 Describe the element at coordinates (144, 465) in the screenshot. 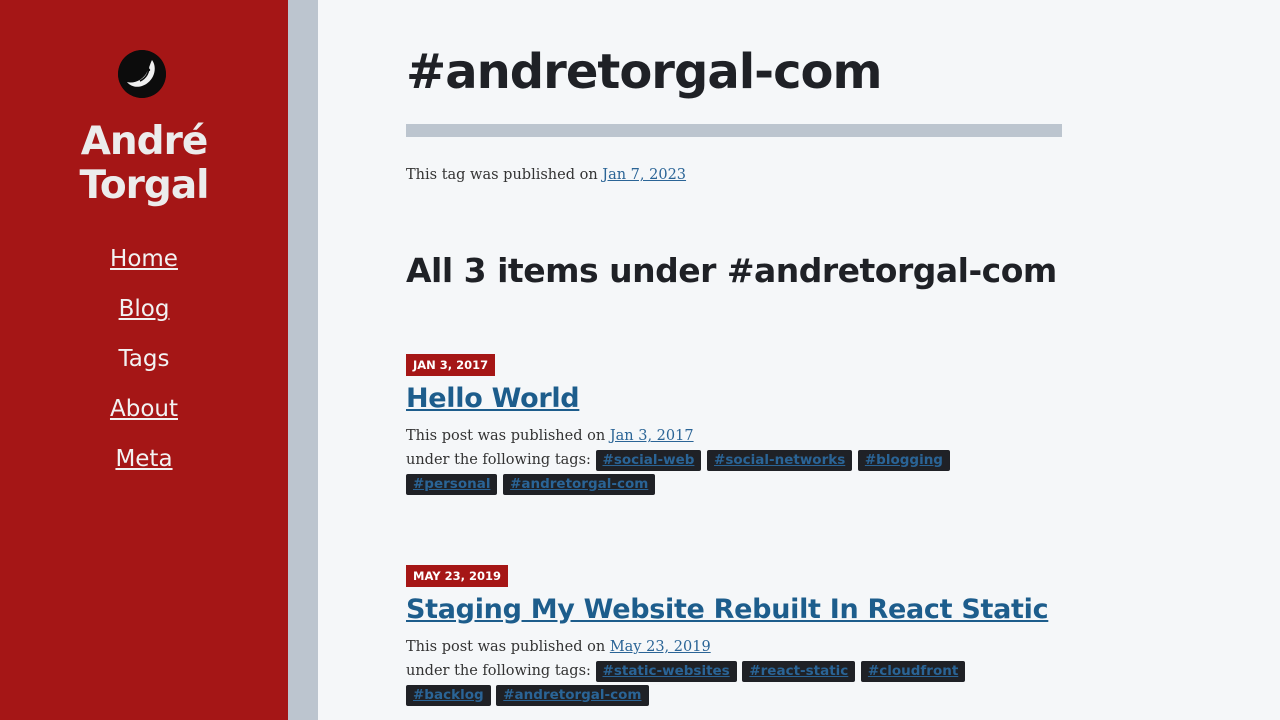

I see `nav-item-meta: Meta` at that location.